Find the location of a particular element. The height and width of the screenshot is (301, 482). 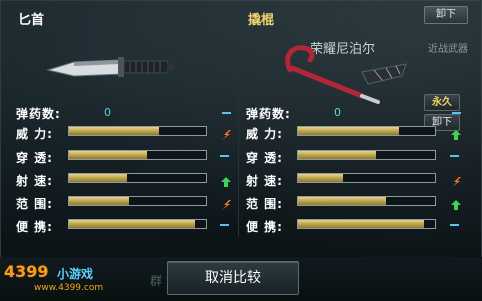

unload-top-button: 卸下 is located at coordinates (446, 15).